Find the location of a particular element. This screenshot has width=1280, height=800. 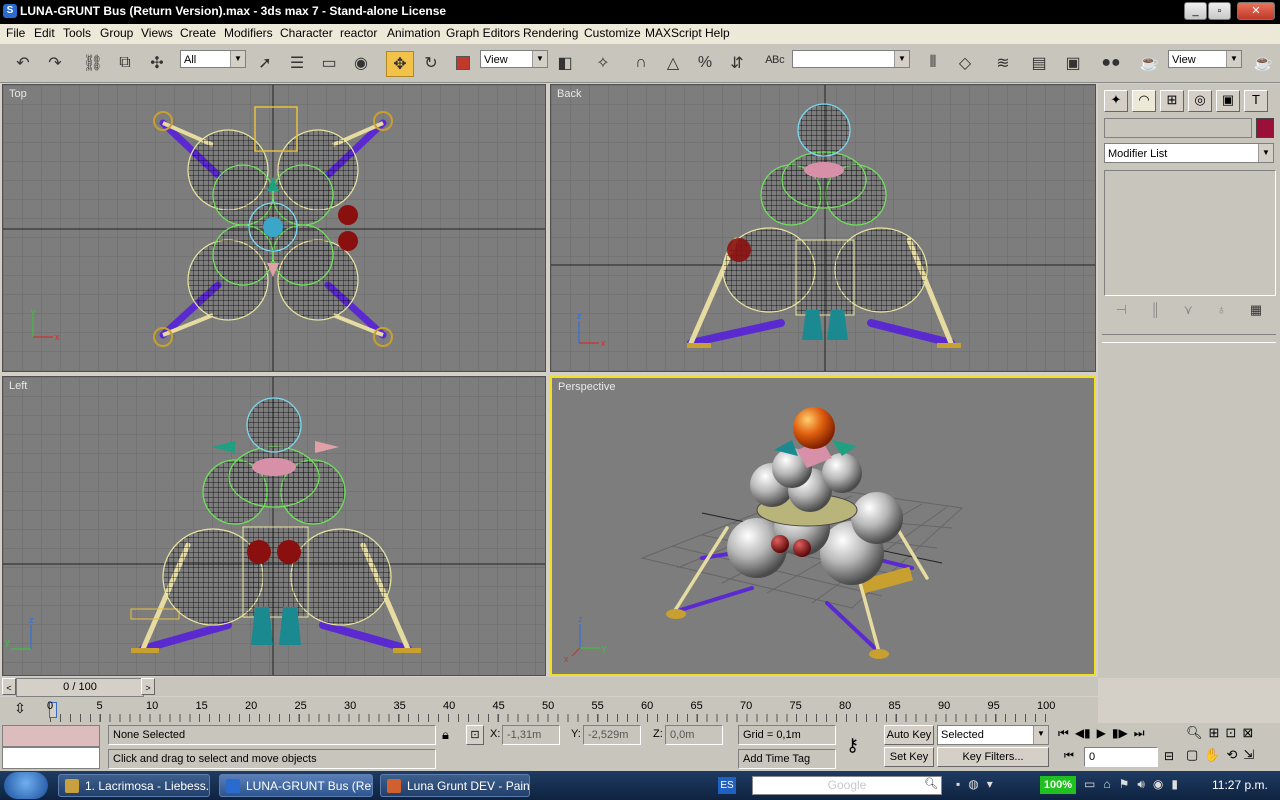

spinner-snap-icon: ⇵ is located at coordinates (737, 63).